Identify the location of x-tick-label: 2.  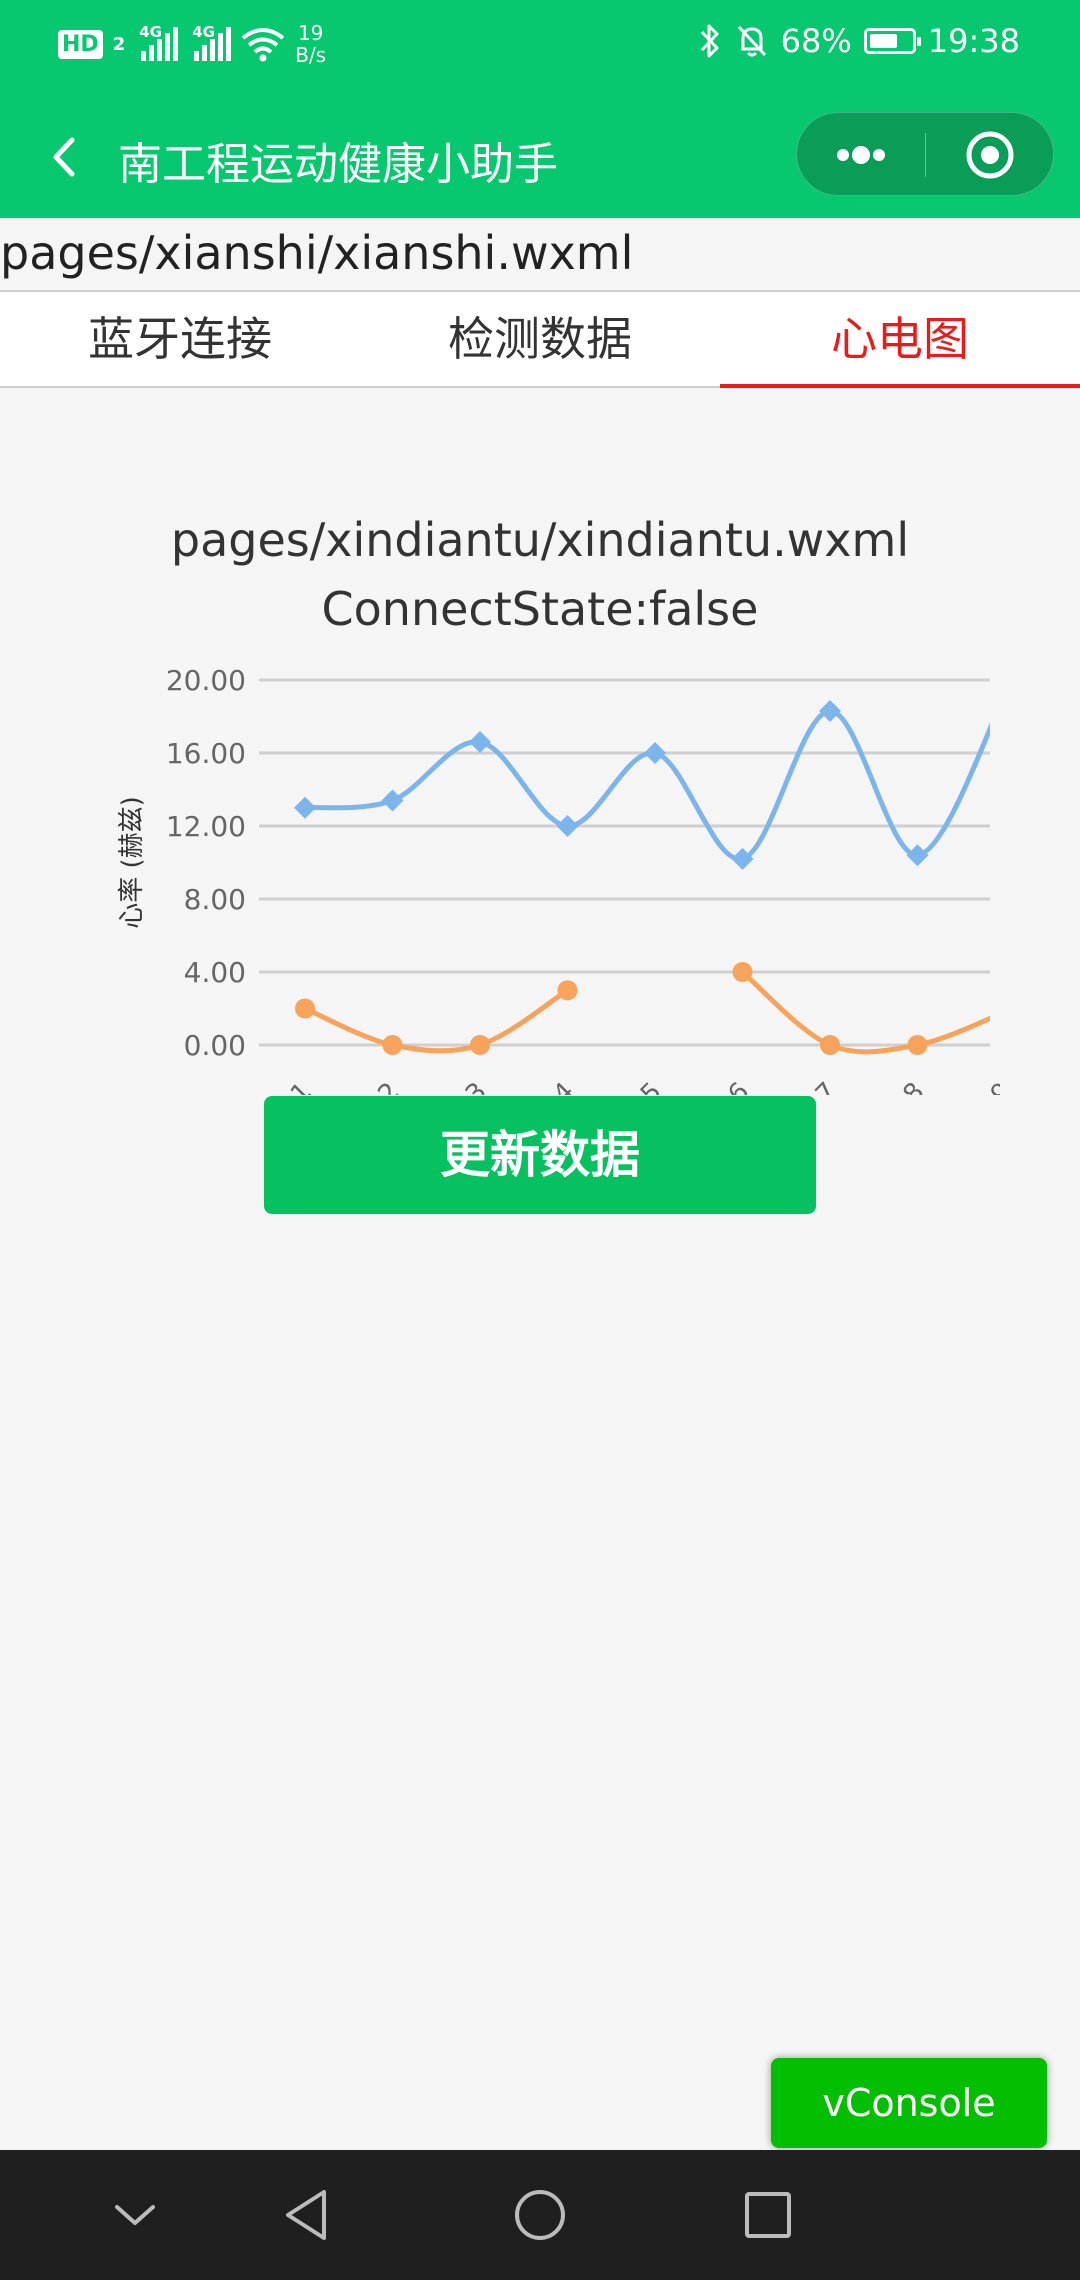
(389, 1086).